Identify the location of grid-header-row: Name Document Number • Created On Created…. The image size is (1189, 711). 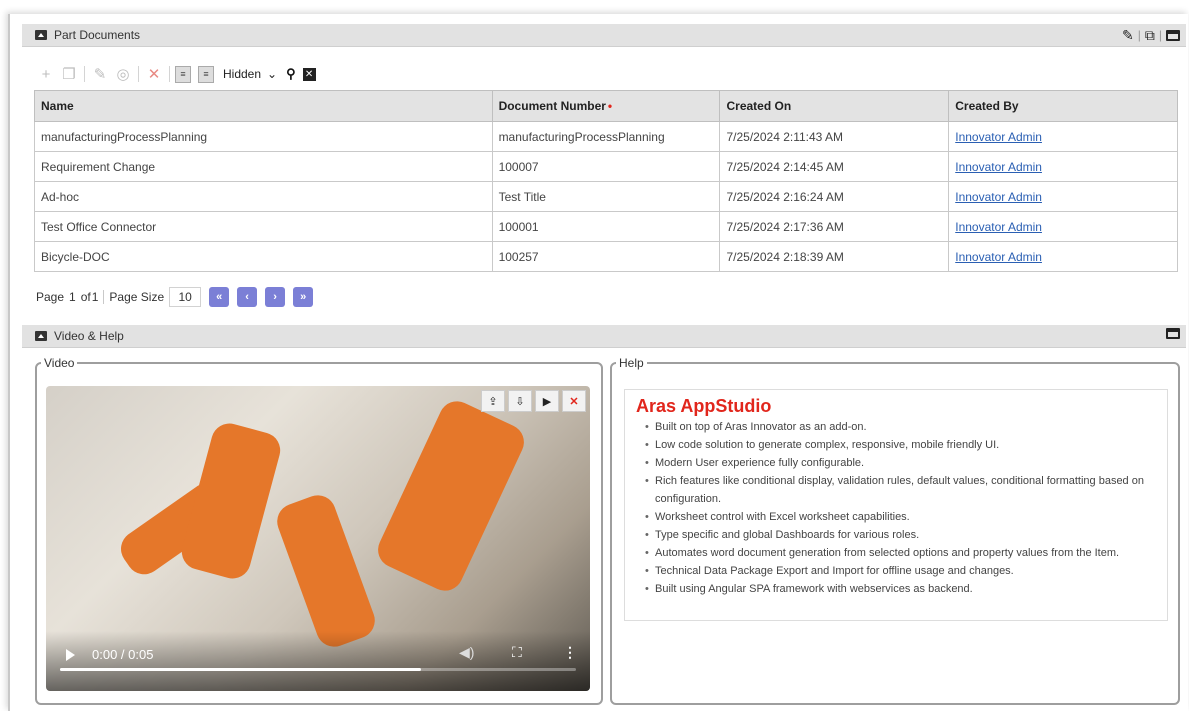
(606, 106).